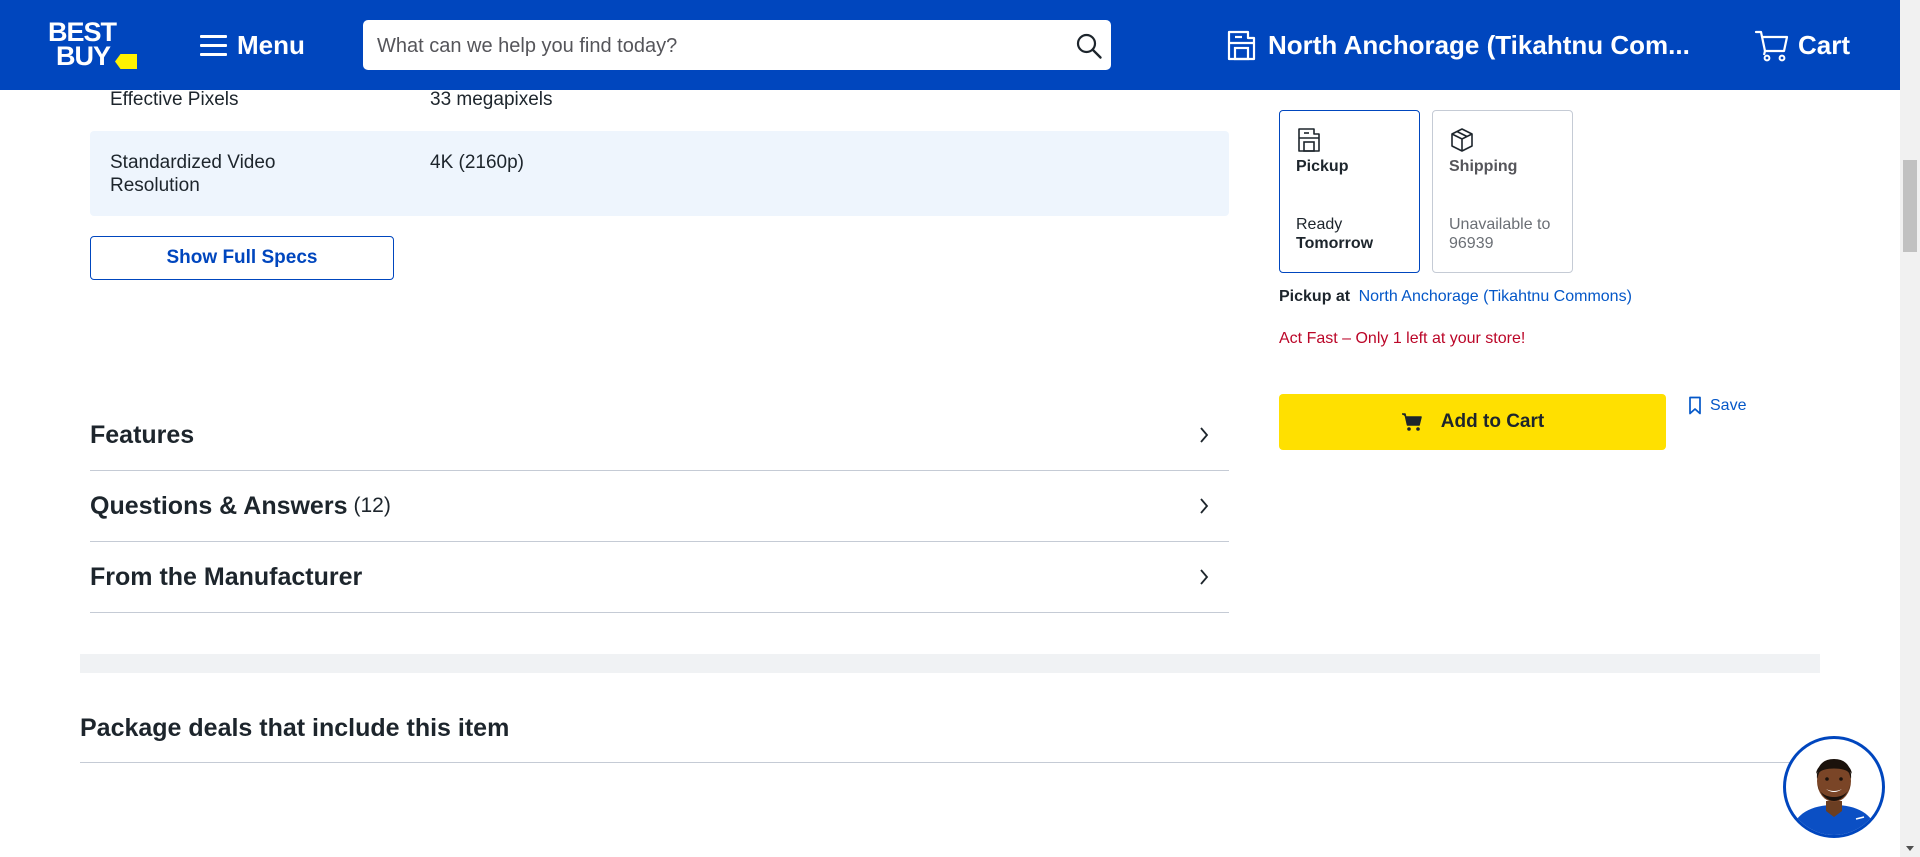  Describe the element at coordinates (193, 174) in the screenshot. I see `spec-key: Standardized Video Resolution` at that location.